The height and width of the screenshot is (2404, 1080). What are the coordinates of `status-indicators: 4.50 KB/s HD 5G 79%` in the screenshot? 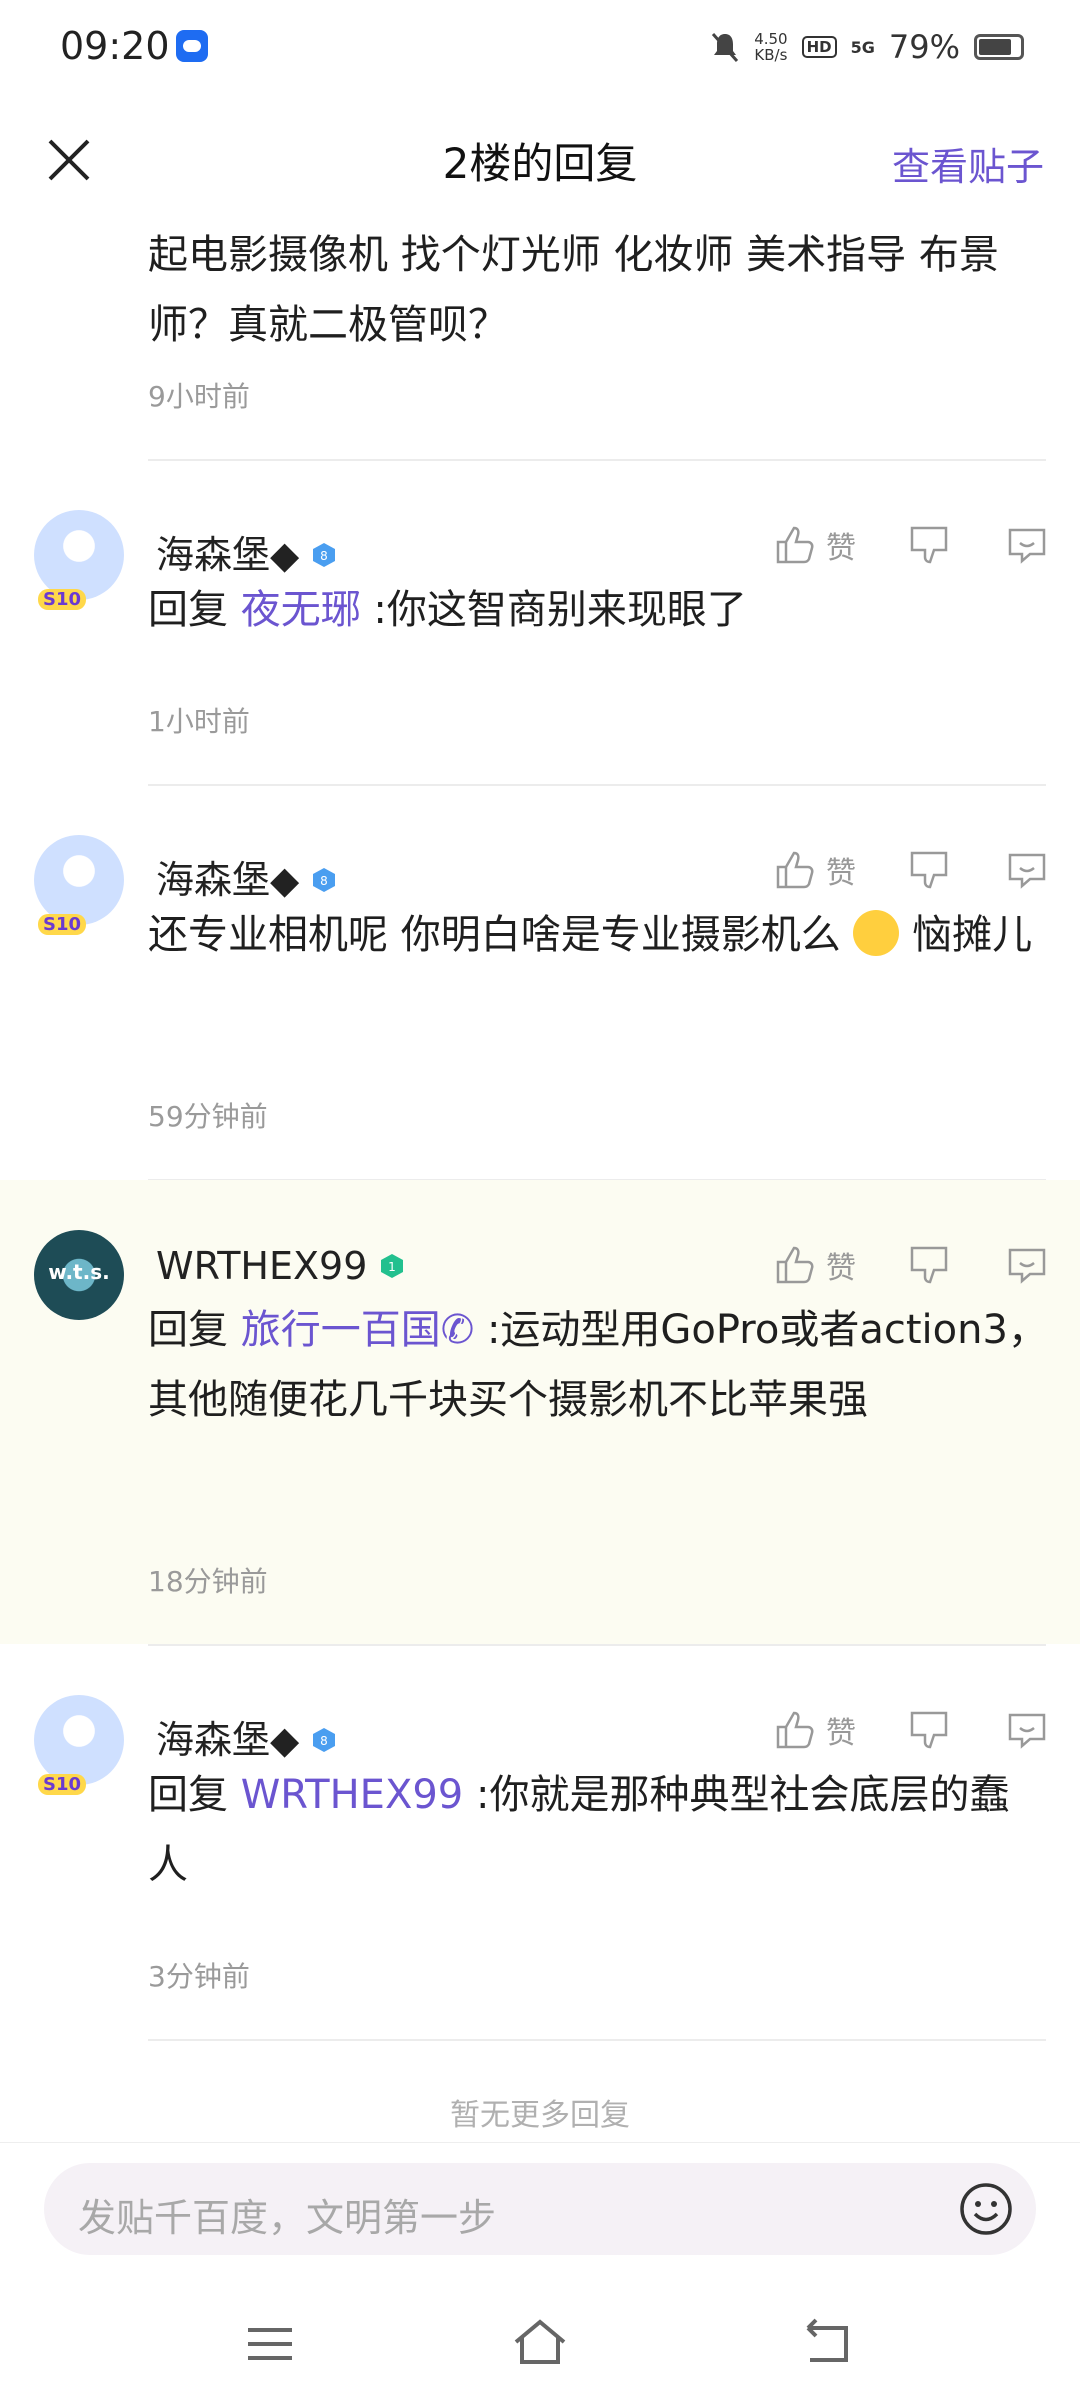 It's located at (867, 47).